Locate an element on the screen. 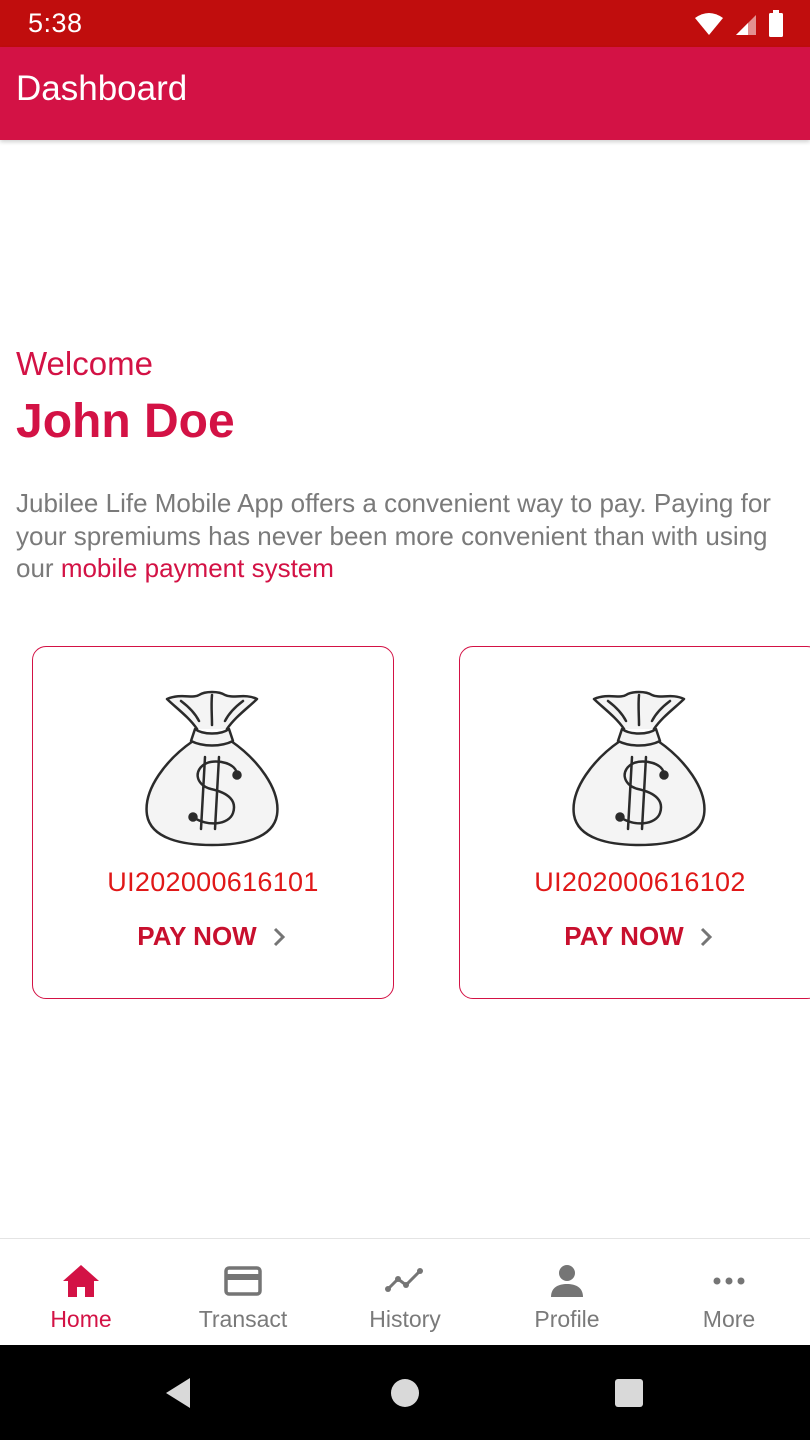 The height and width of the screenshot is (1440, 810). history-icon is located at coordinates (404, 1280).